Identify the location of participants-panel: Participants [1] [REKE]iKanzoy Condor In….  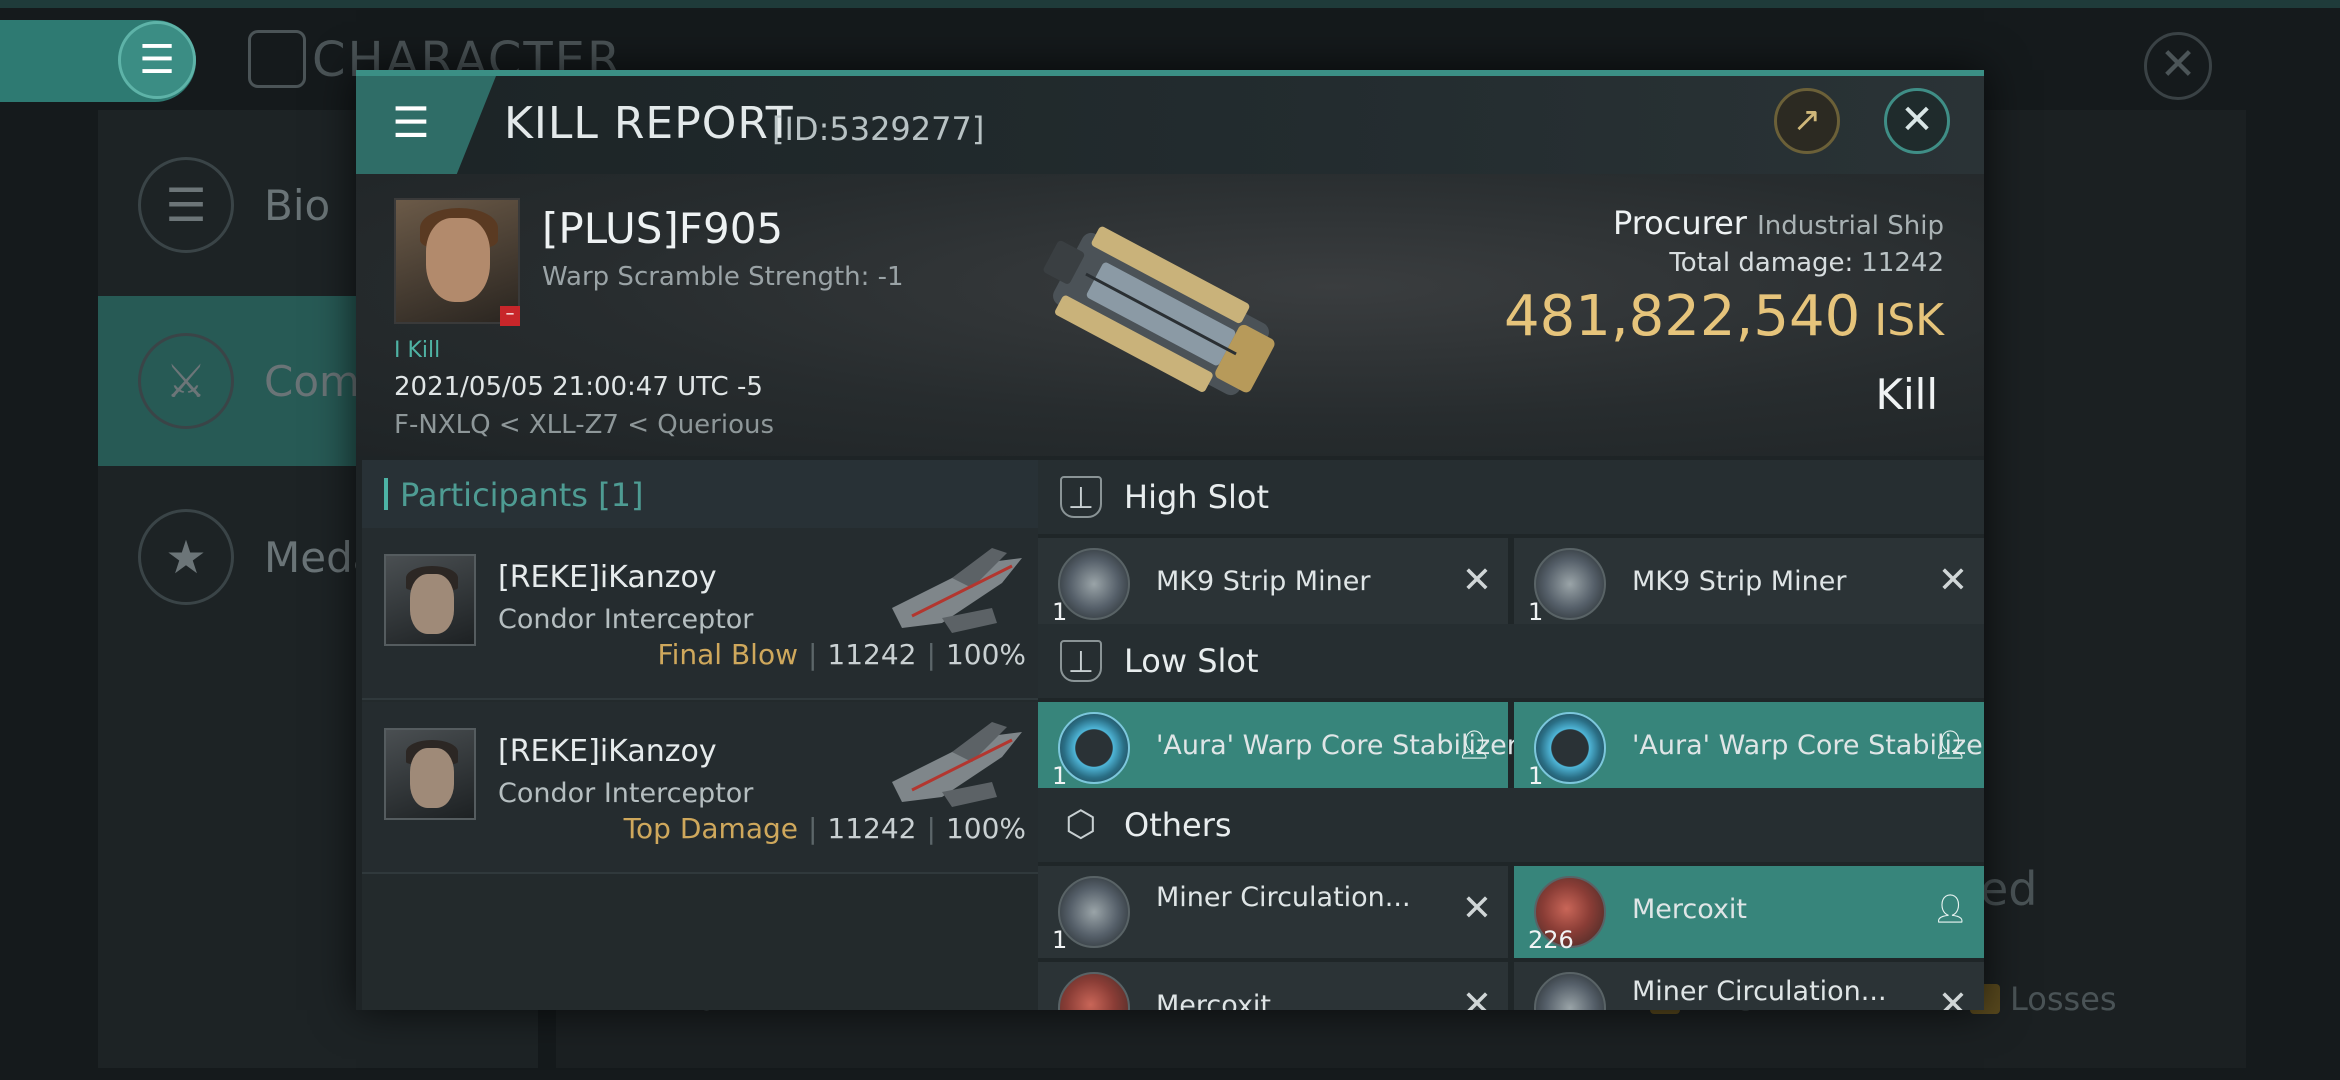
(700, 735).